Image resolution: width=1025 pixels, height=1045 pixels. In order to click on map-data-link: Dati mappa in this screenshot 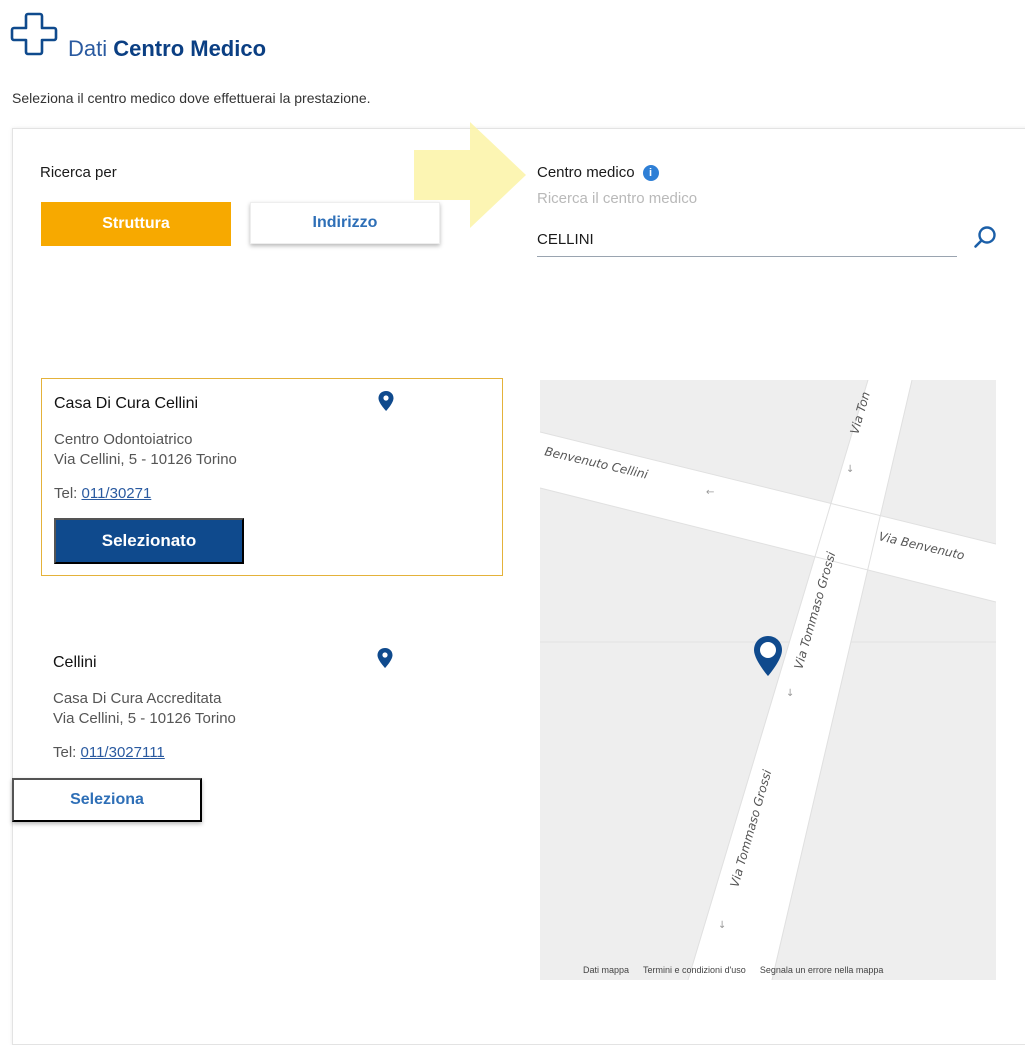, I will do `click(606, 970)`.